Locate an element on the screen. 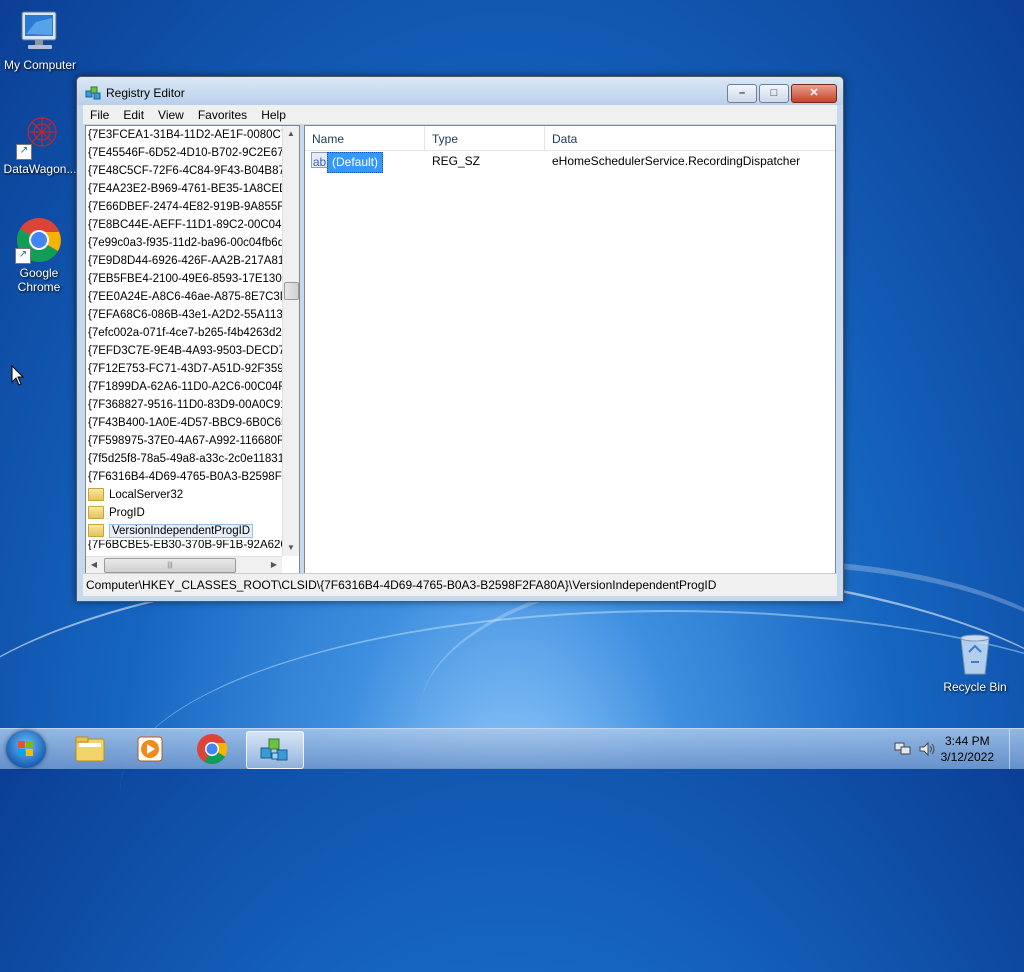  tree-key-row: {7F1899DA-62A6-11D0-A2C6-00C04FD909DD} is located at coordinates (192, 387).